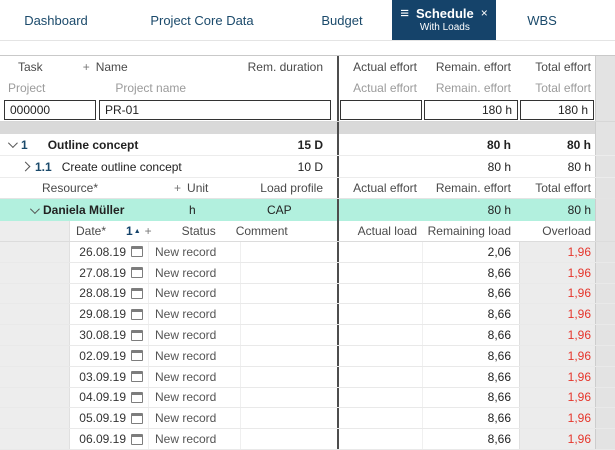 The height and width of the screenshot is (450, 615). Describe the element at coordinates (98, 252) in the screenshot. I see `load-date-cell: 26.08.19` at that location.